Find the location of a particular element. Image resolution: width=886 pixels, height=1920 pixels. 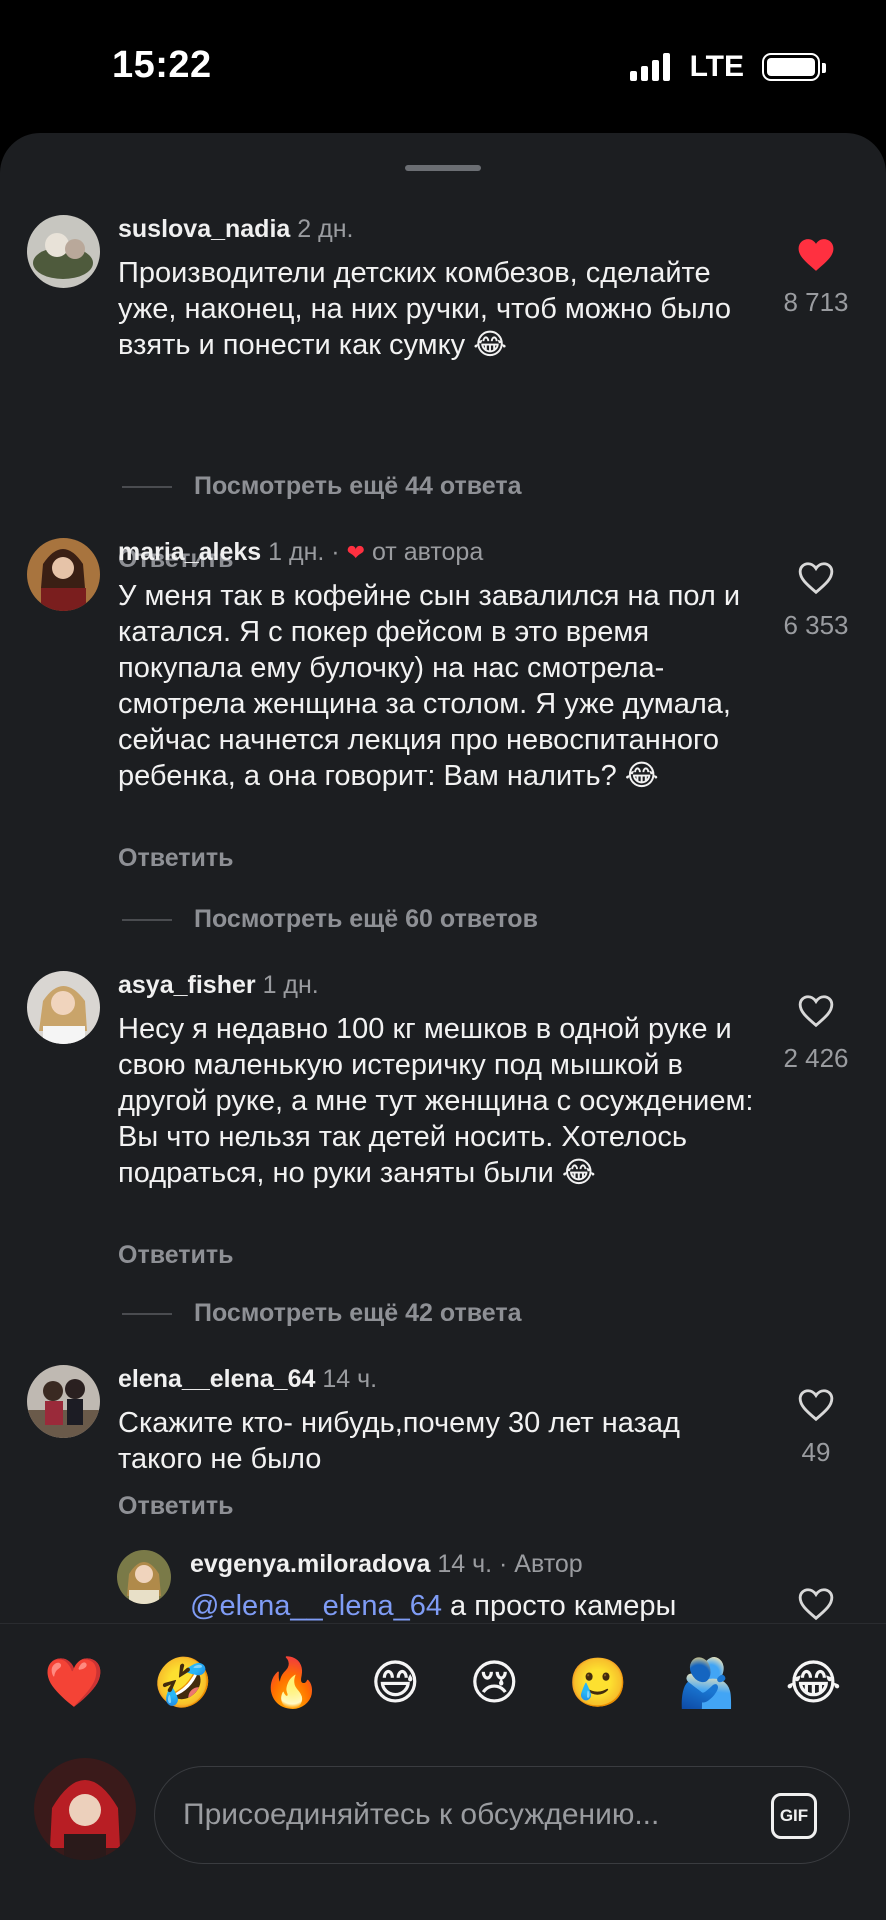

comment-username: elena__elena_64 is located at coordinates (216, 1379).